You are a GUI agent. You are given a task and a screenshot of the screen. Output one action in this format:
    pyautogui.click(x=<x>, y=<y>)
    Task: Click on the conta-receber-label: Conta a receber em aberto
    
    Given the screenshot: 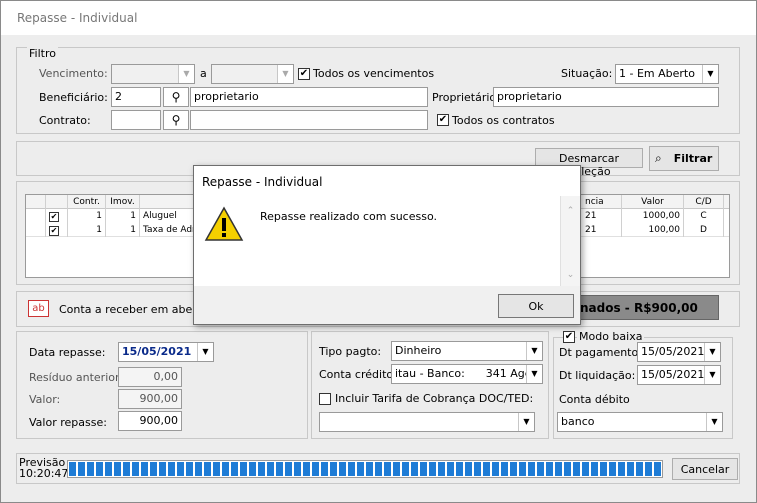 What is the action you would take?
    pyautogui.click(x=133, y=309)
    